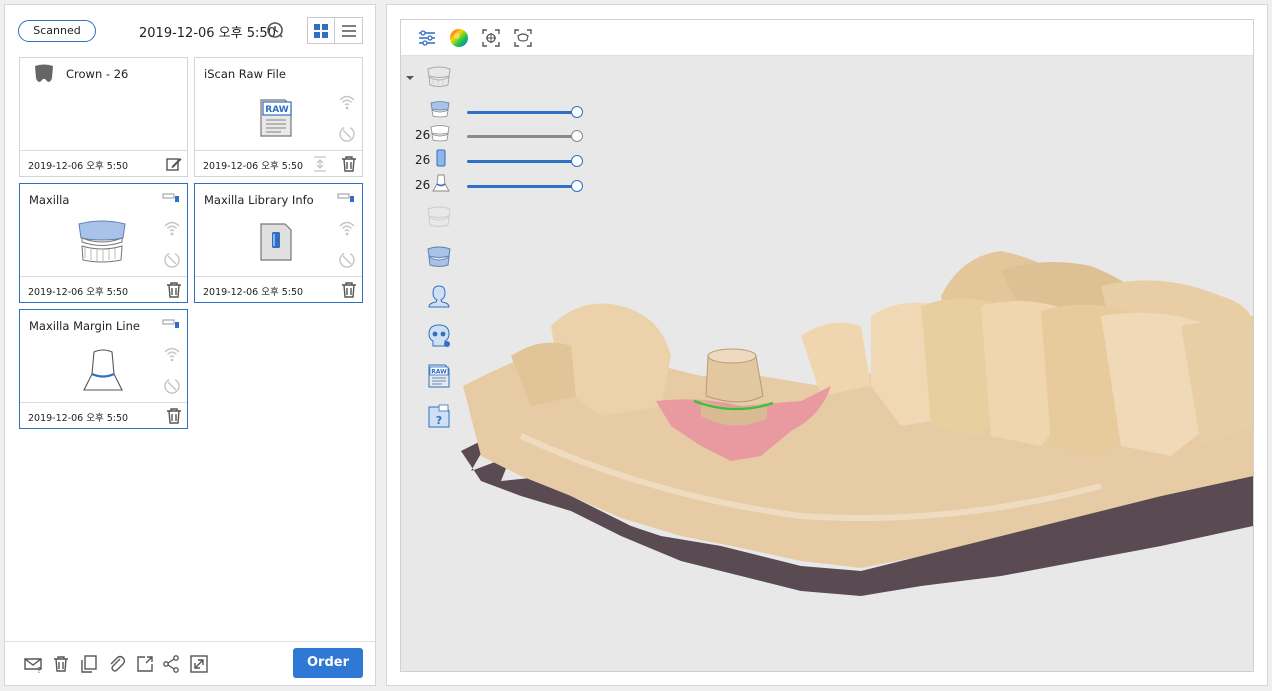  Describe the element at coordinates (320, 164) in the screenshot. I see `download-icon` at that location.